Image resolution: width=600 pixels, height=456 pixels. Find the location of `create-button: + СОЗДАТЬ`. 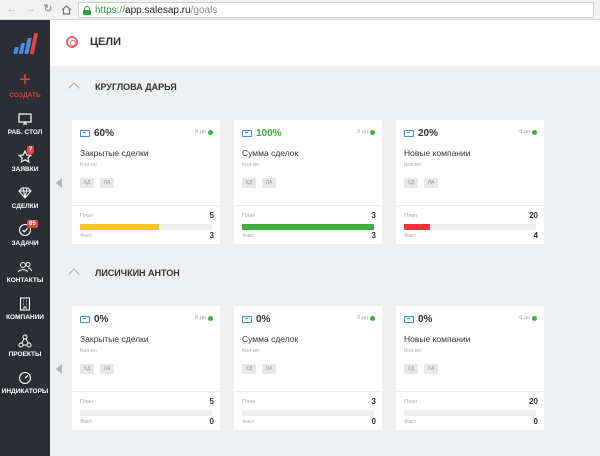

create-button: + СОЗДАТЬ is located at coordinates (25, 84).